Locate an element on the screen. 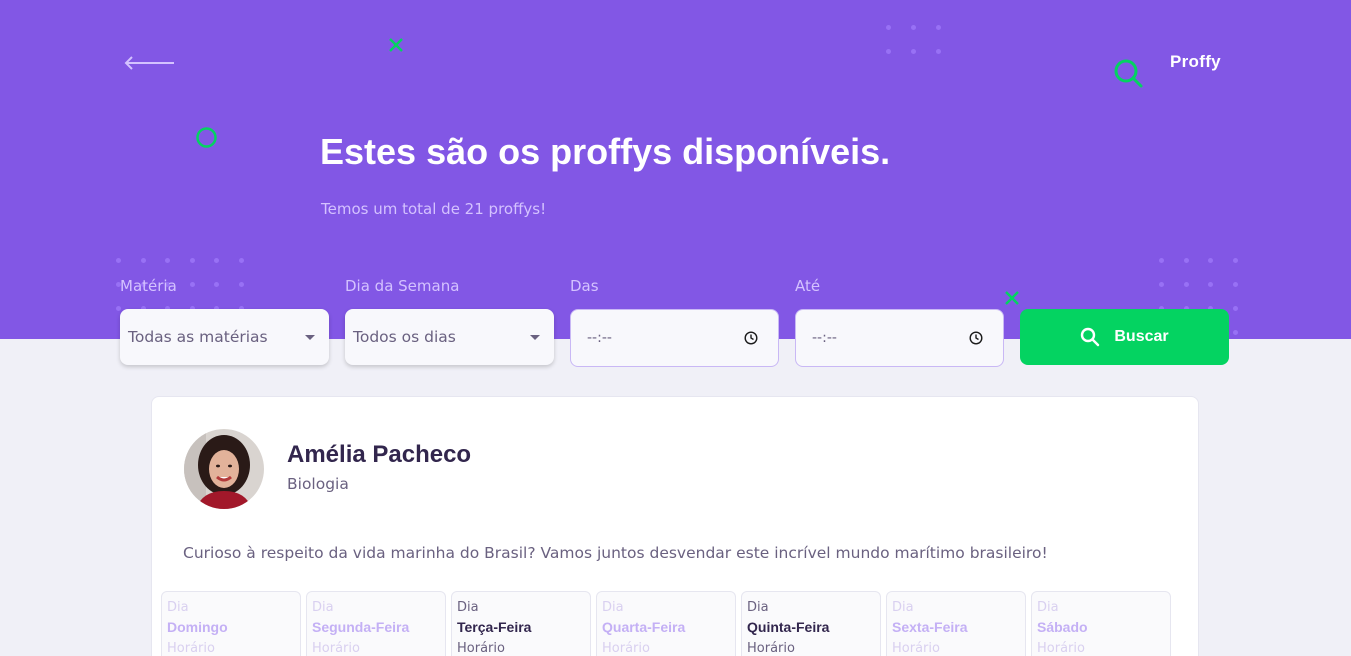  schedule-day-name: Segunda-Feira is located at coordinates (361, 627).